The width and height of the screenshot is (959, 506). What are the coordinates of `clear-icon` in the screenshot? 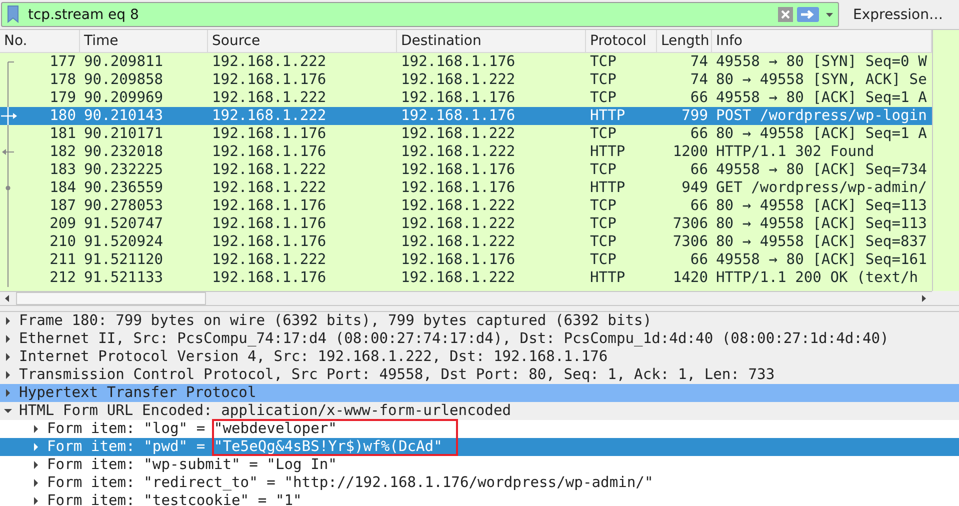 It's located at (785, 14).